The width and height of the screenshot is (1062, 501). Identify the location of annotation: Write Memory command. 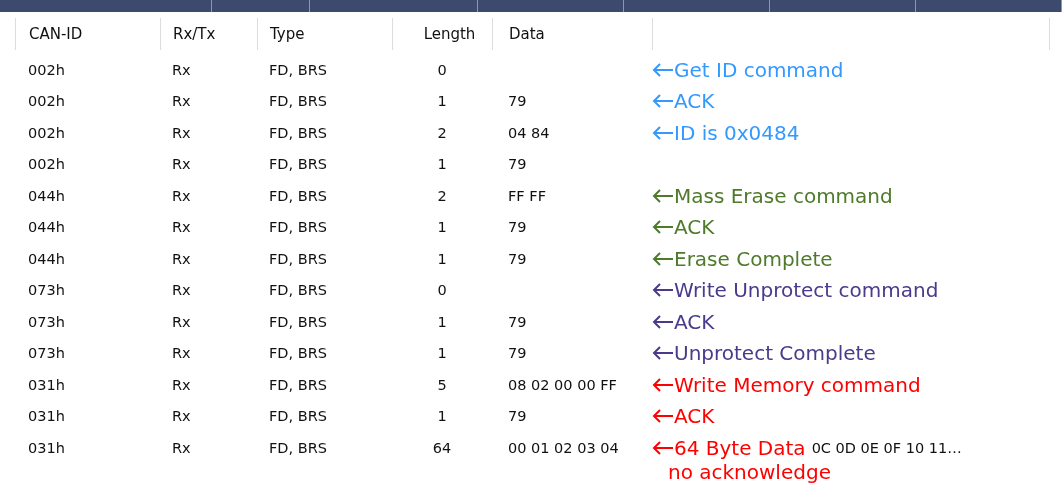
(797, 384).